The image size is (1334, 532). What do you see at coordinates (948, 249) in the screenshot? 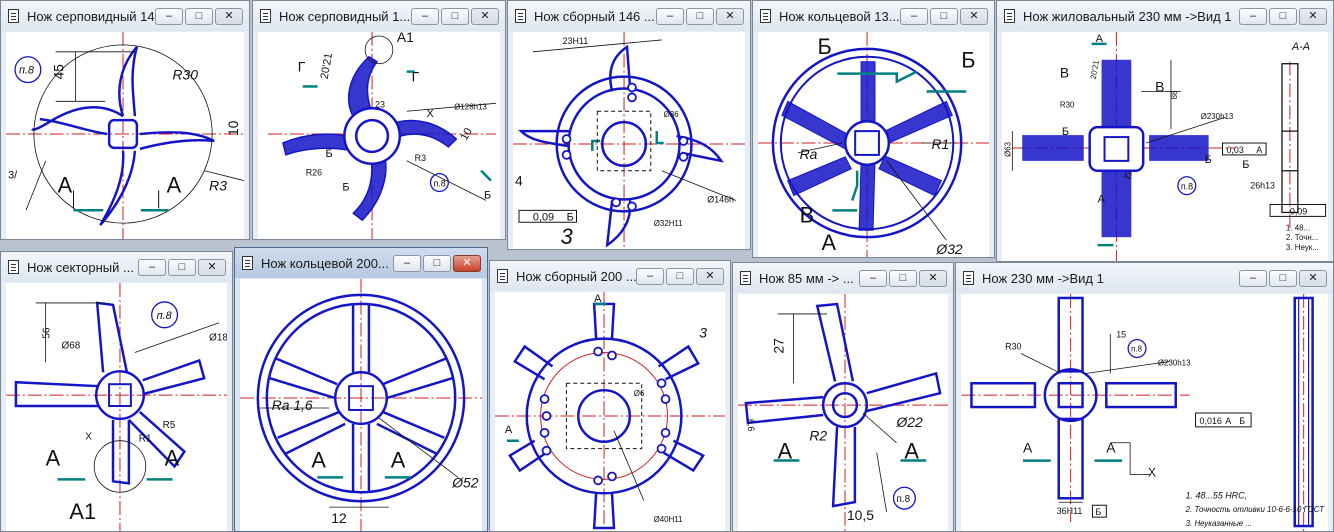
I see `dimension-diameter: Ø32` at bounding box center [948, 249].